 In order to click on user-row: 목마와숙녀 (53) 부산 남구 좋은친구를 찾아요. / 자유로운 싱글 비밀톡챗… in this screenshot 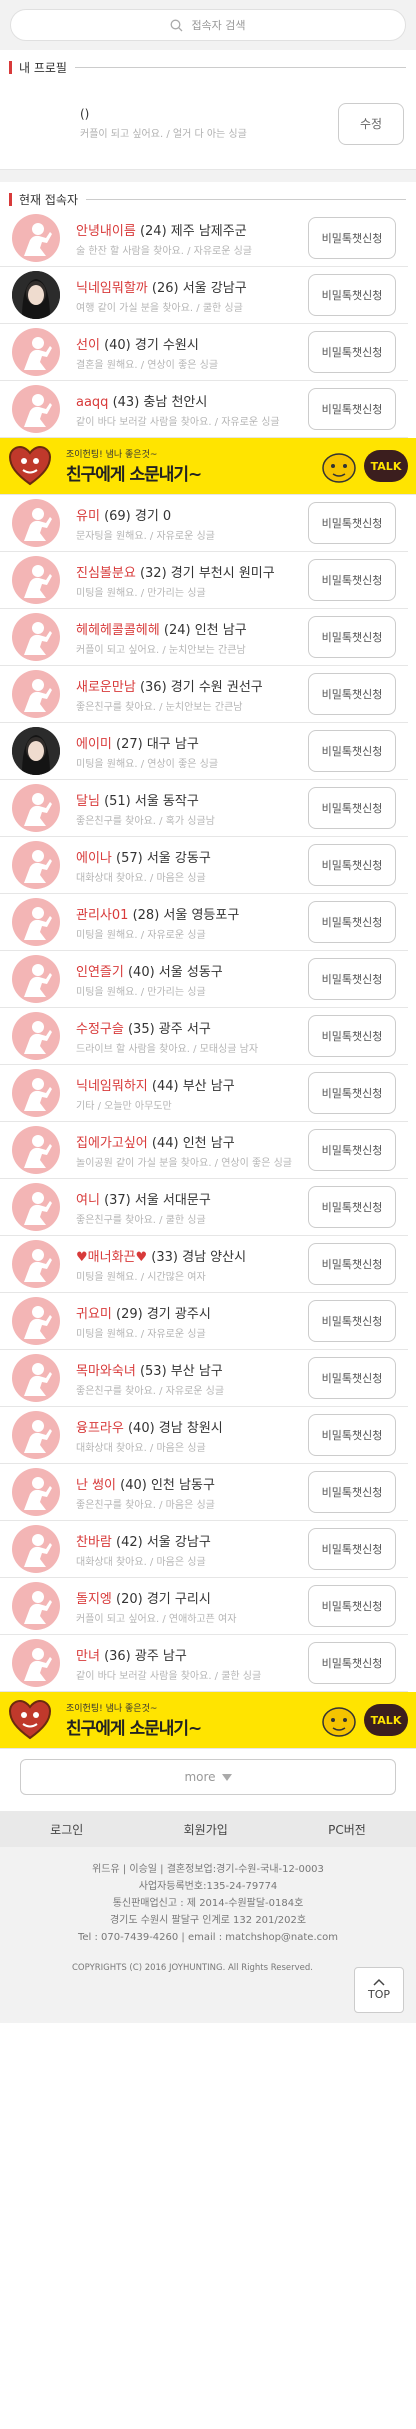, I will do `click(204, 1378)`.